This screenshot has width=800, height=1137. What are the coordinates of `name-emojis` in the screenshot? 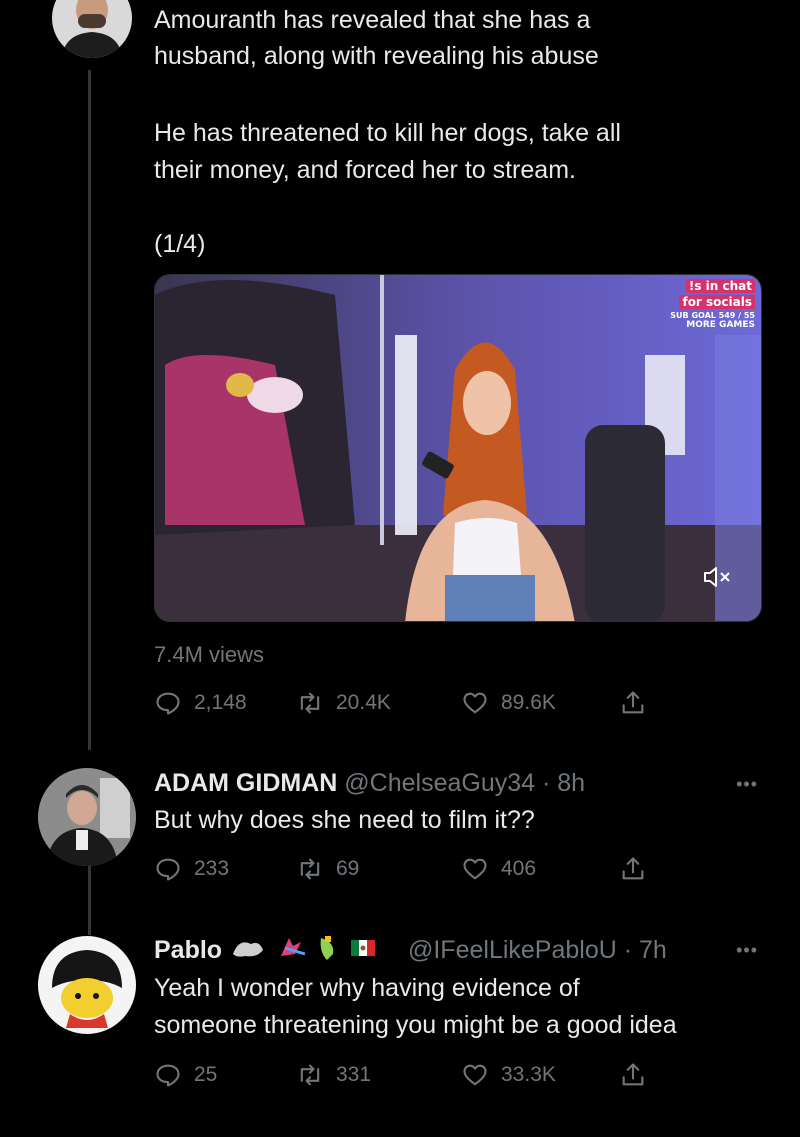 It's located at (315, 951).